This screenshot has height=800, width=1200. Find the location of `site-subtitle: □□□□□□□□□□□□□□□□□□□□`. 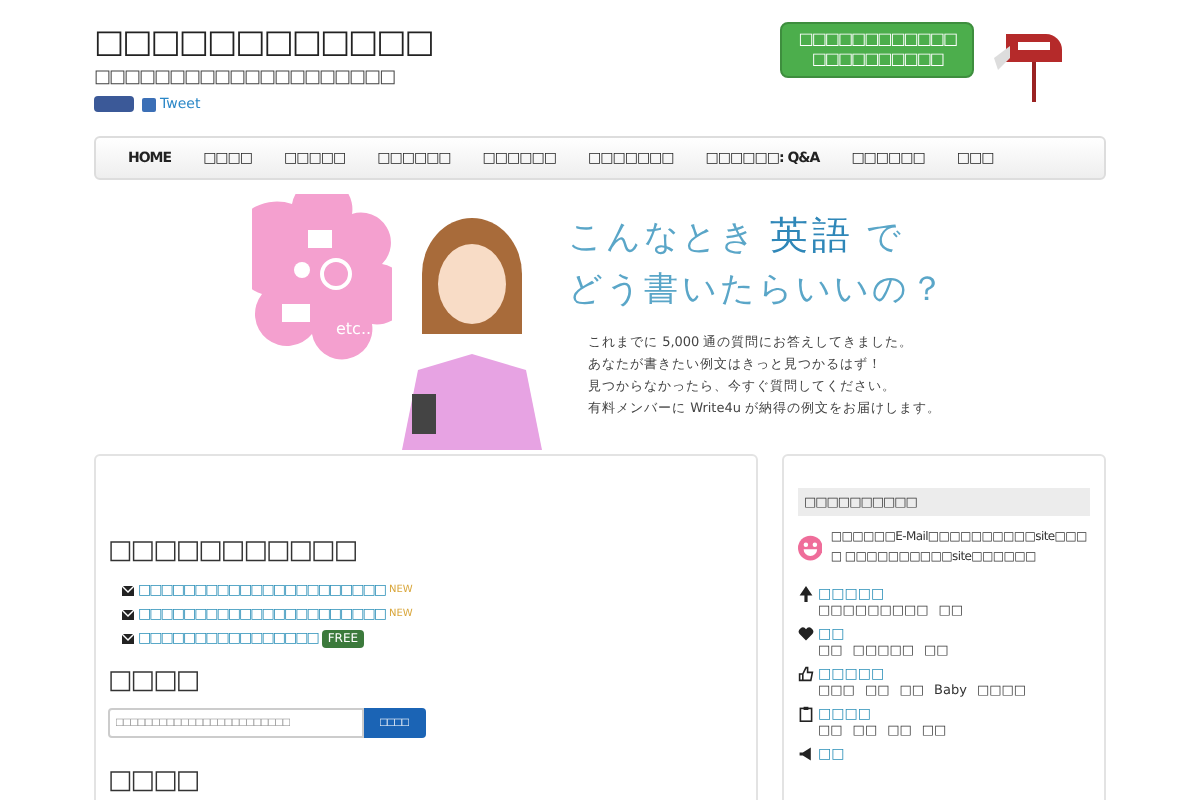

site-subtitle: □□□□□□□□□□□□□□□□□□□□ is located at coordinates (245, 78).